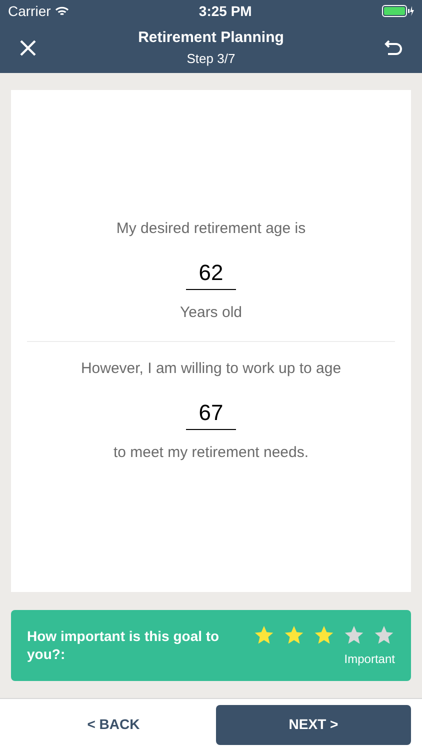  What do you see at coordinates (61, 11) in the screenshot?
I see `wifi-icon` at bounding box center [61, 11].